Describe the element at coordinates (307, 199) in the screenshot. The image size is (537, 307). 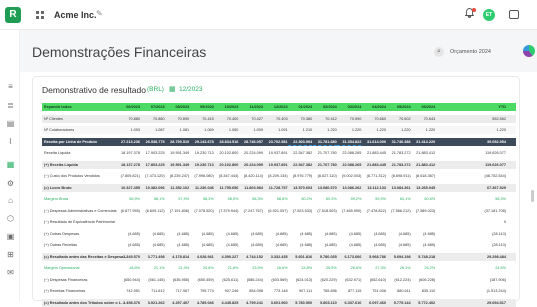
I see `table-cell: 60,2%` at that location.